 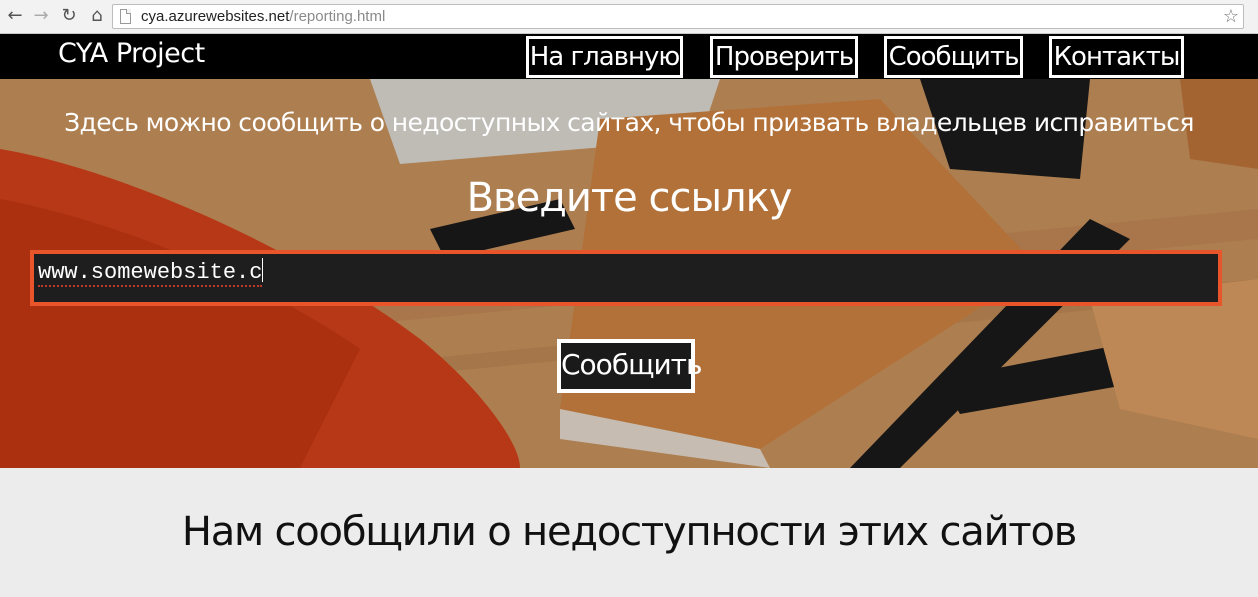 I want to click on star-icon: ☆, so click(x=1231, y=16).